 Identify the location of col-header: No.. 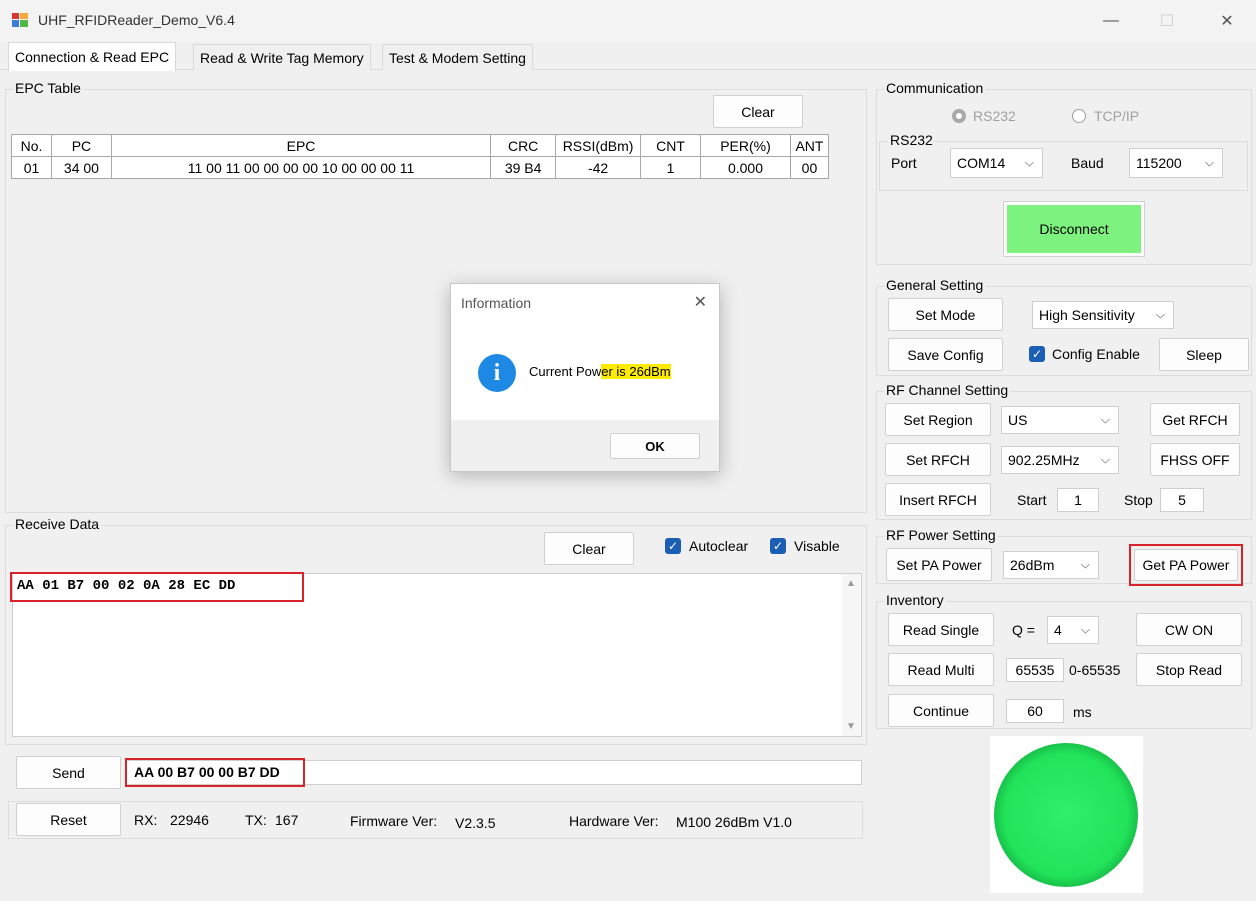
(31, 145).